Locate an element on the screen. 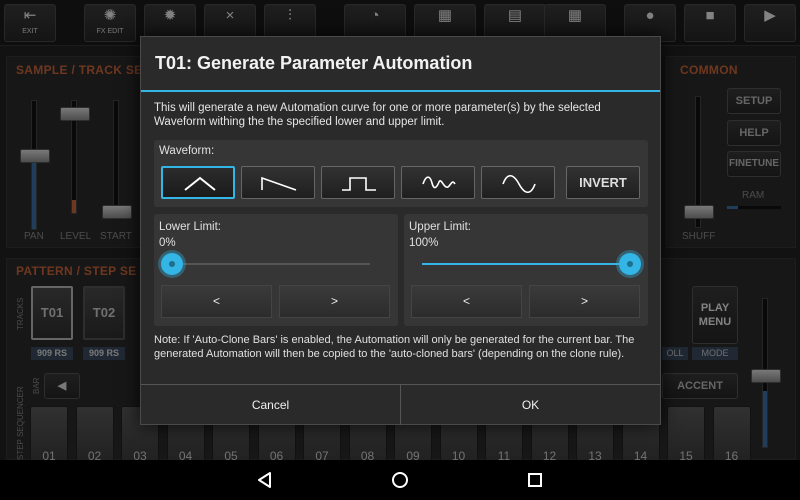  lower-limit-track is located at coordinates (271, 264).